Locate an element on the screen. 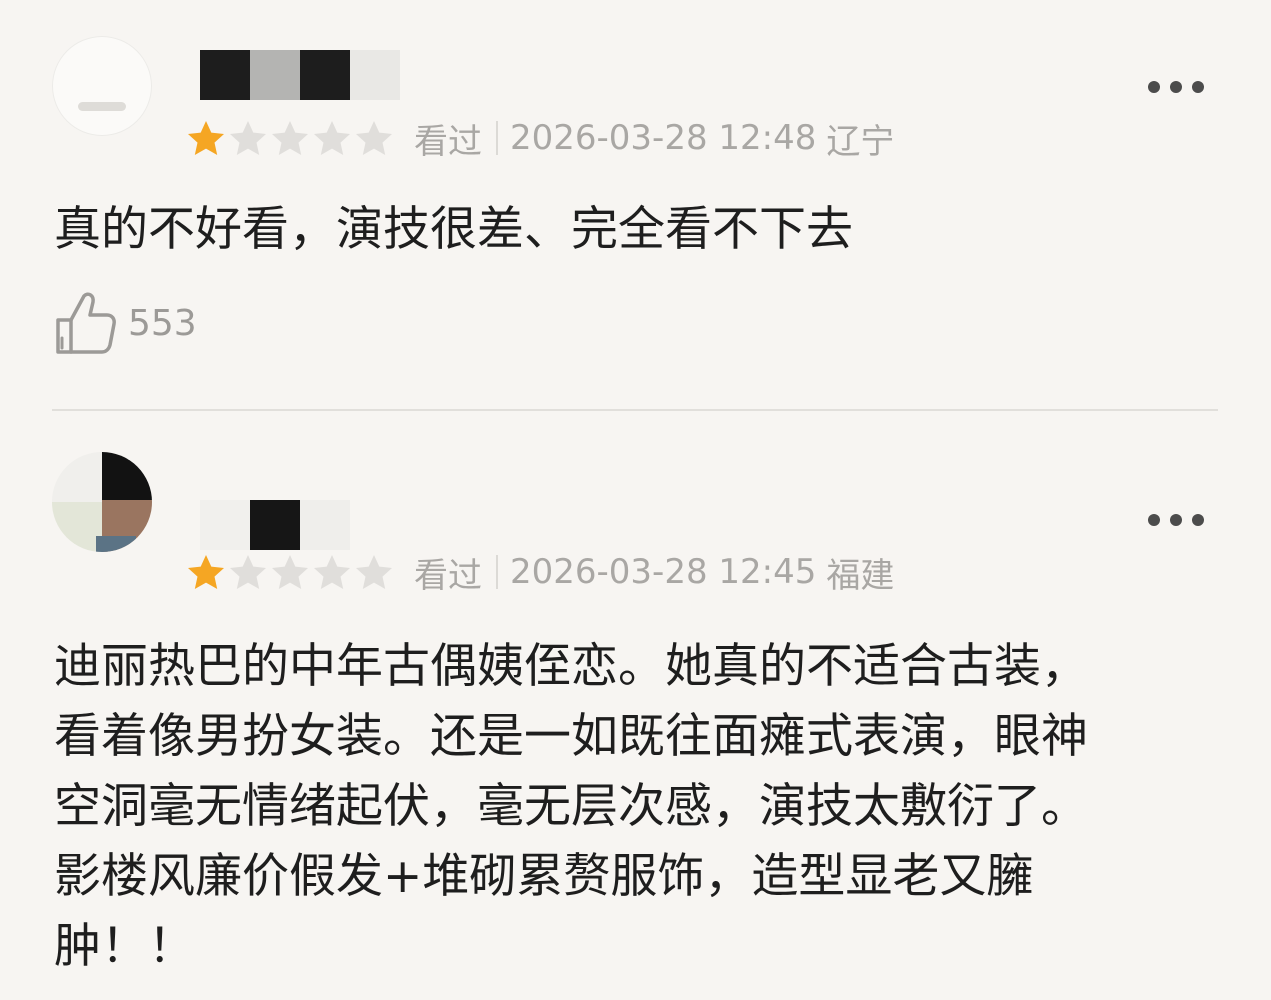 The width and height of the screenshot is (1271, 1000). avatar-placeholder is located at coordinates (102, 106).